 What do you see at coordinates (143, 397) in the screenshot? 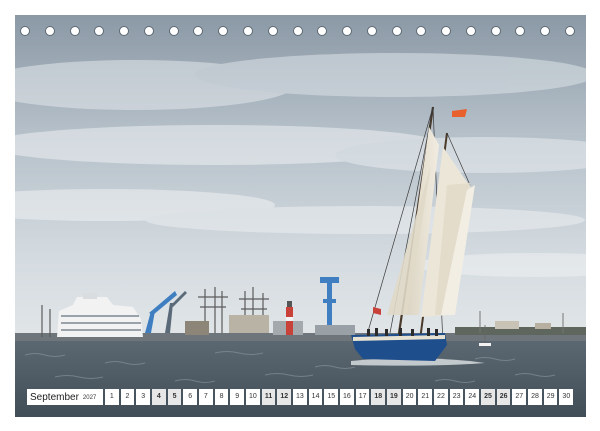
I see `day-cell: 3` at bounding box center [143, 397].